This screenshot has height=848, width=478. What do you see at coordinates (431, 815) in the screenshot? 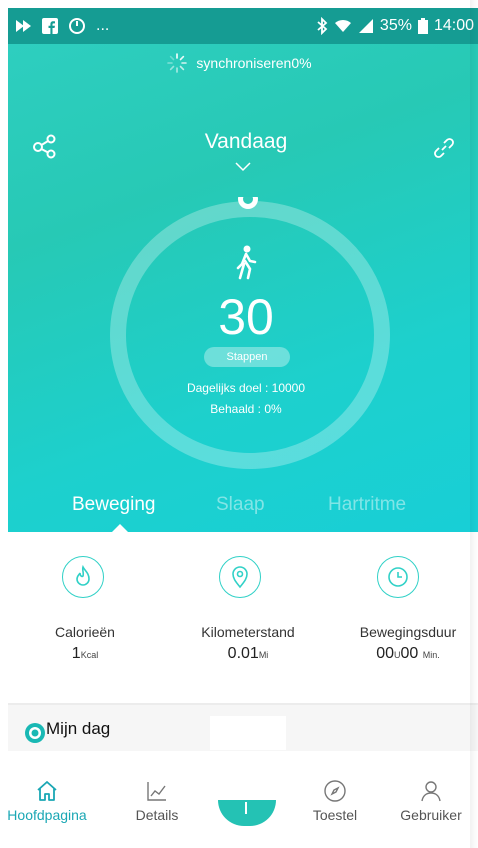
I see `nav-label-gebruiker: Gebruiker` at bounding box center [431, 815].